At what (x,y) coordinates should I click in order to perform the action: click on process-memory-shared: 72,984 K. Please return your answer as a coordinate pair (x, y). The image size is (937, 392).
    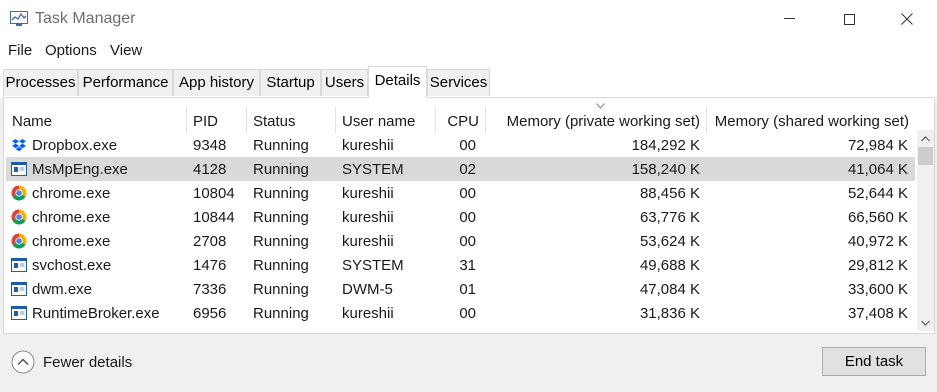
    Looking at the image, I should click on (877, 145).